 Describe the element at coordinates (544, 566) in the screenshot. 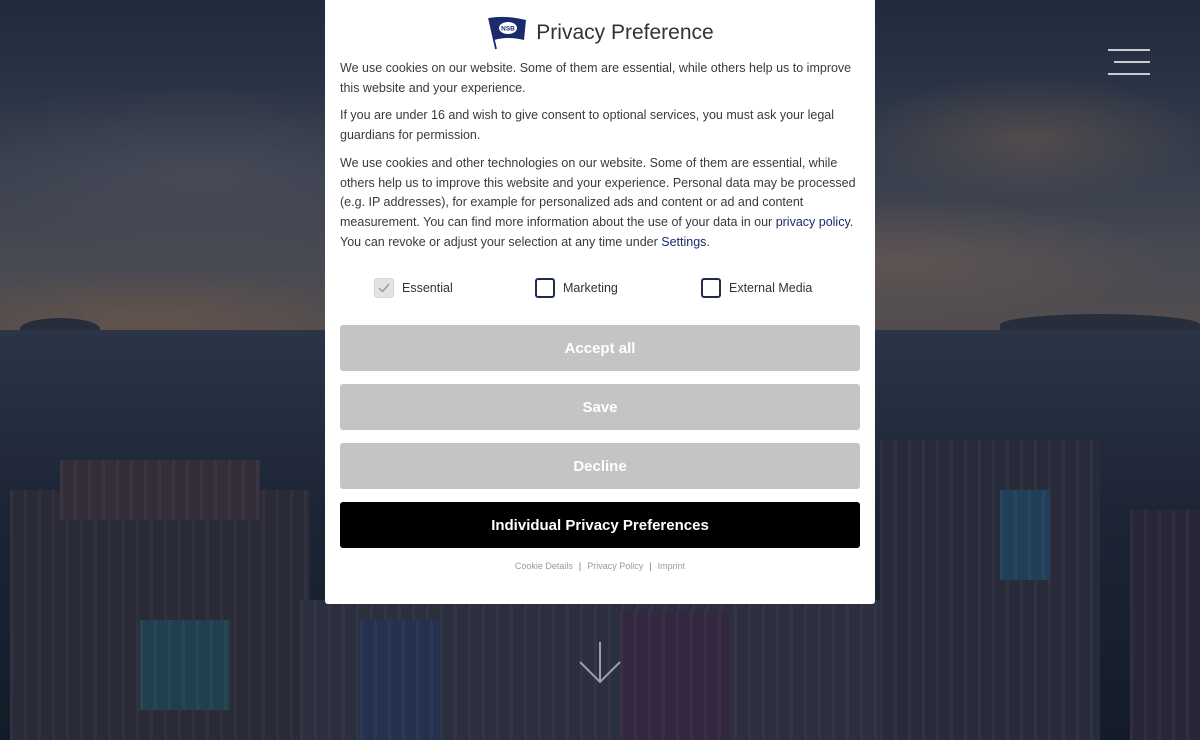

I see `cookie-details-link: Cookie Details` at that location.